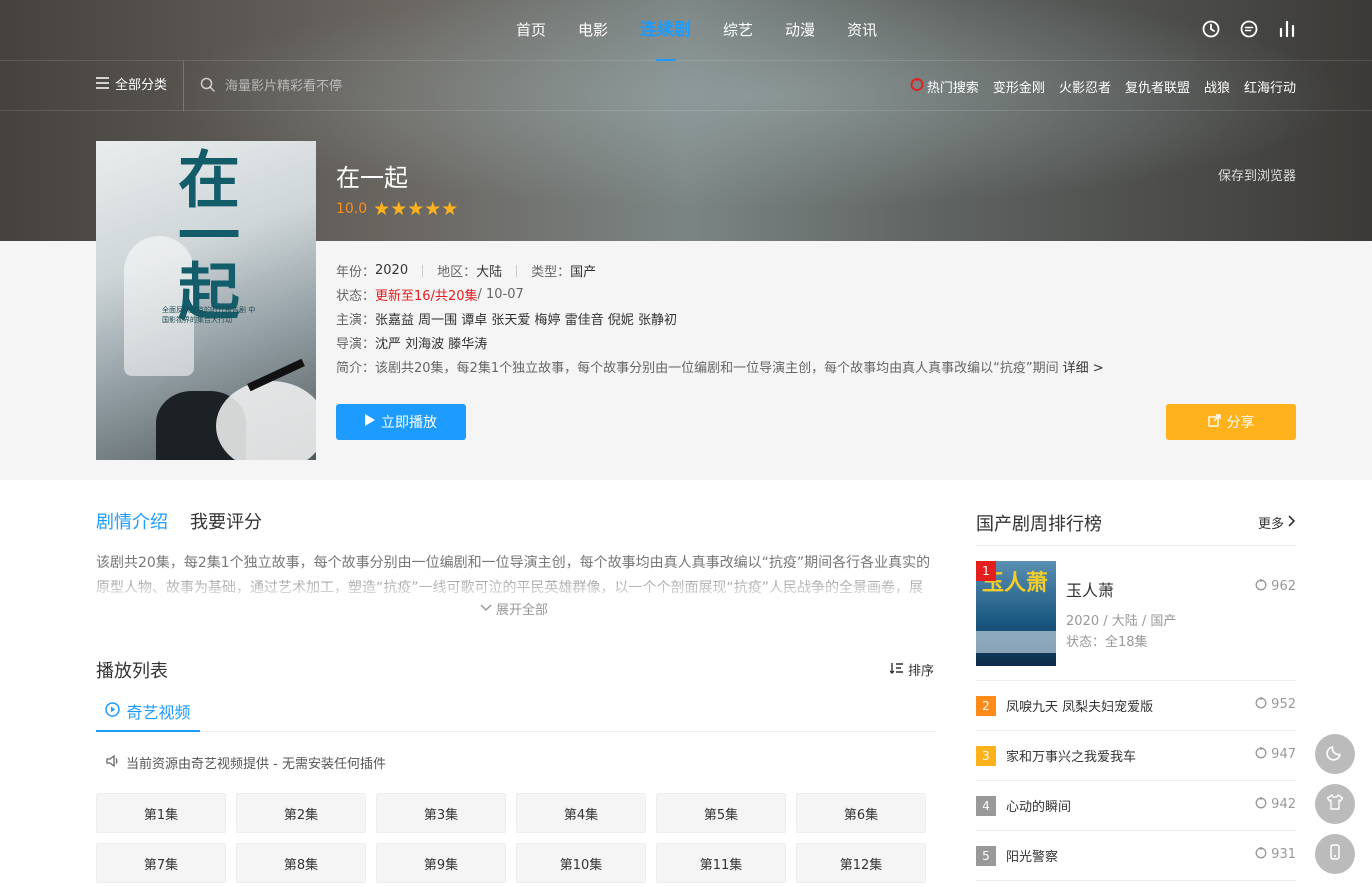  I want to click on ranking-item-name: 玉人萧, so click(1090, 589).